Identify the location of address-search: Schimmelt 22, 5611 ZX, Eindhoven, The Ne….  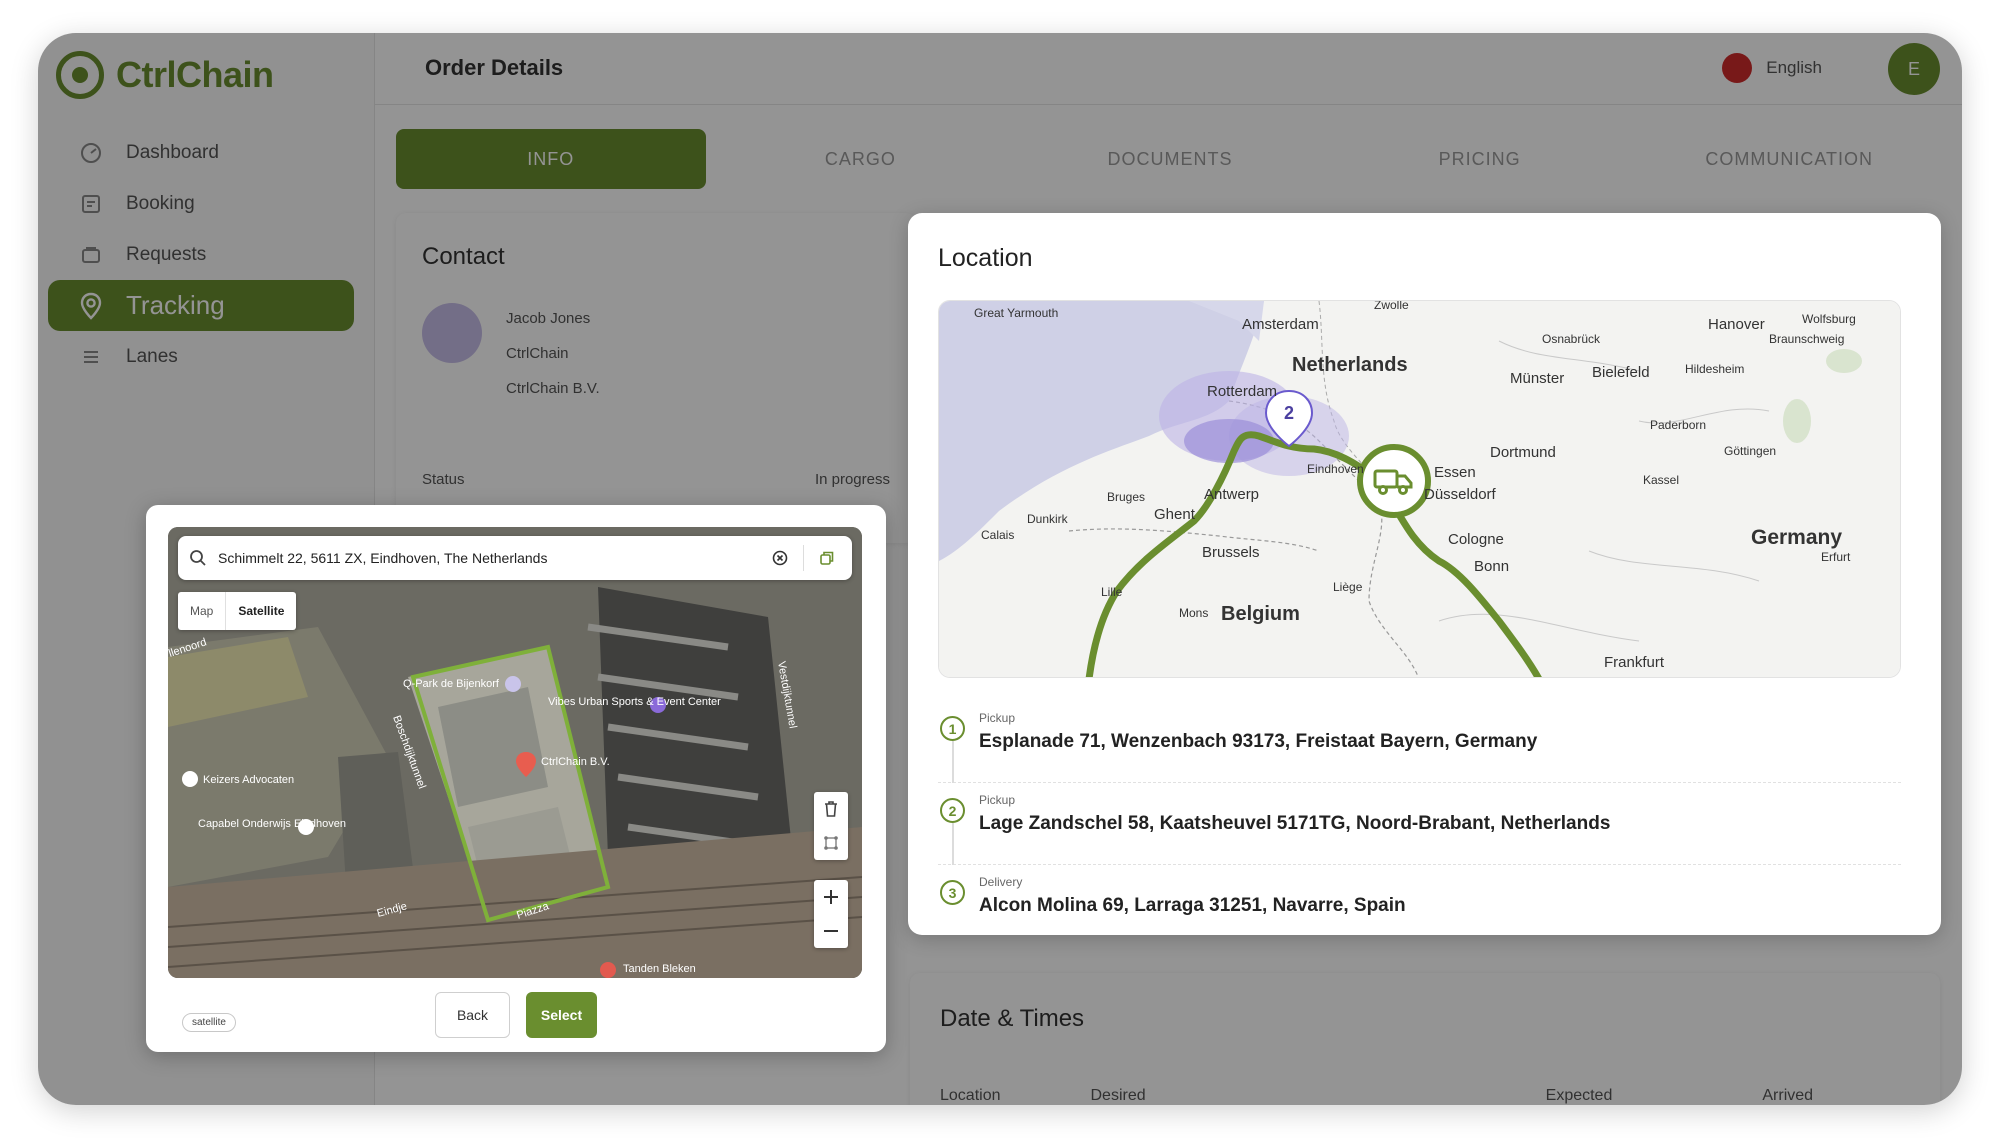
(515, 558).